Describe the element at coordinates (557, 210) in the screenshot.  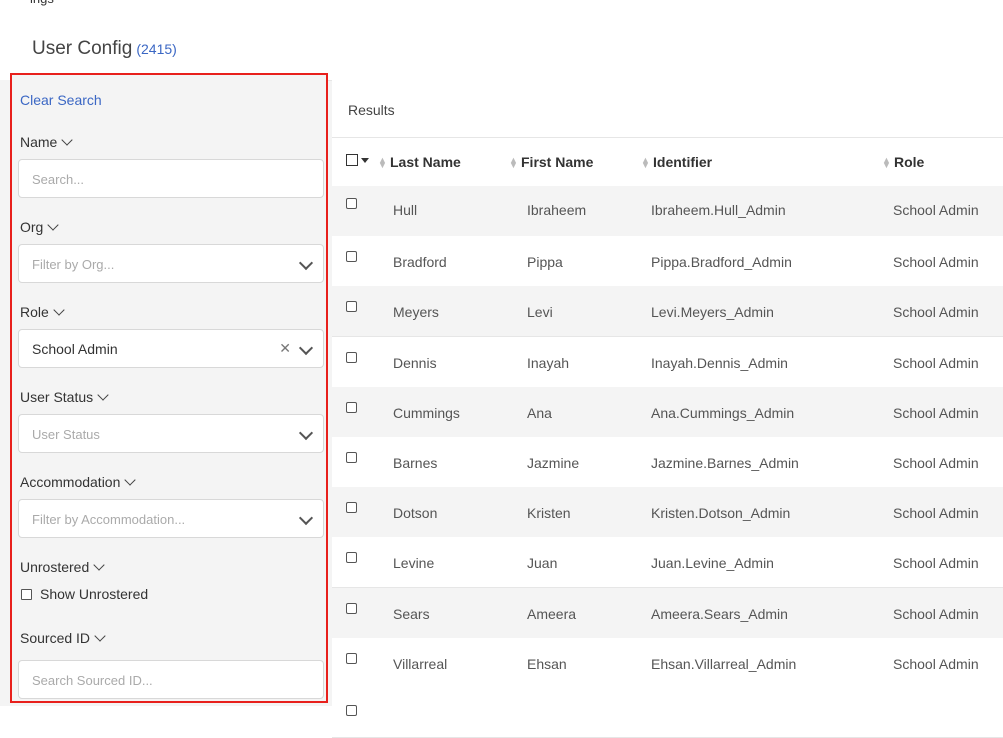
I see `table-cell: Ibraheem` at that location.